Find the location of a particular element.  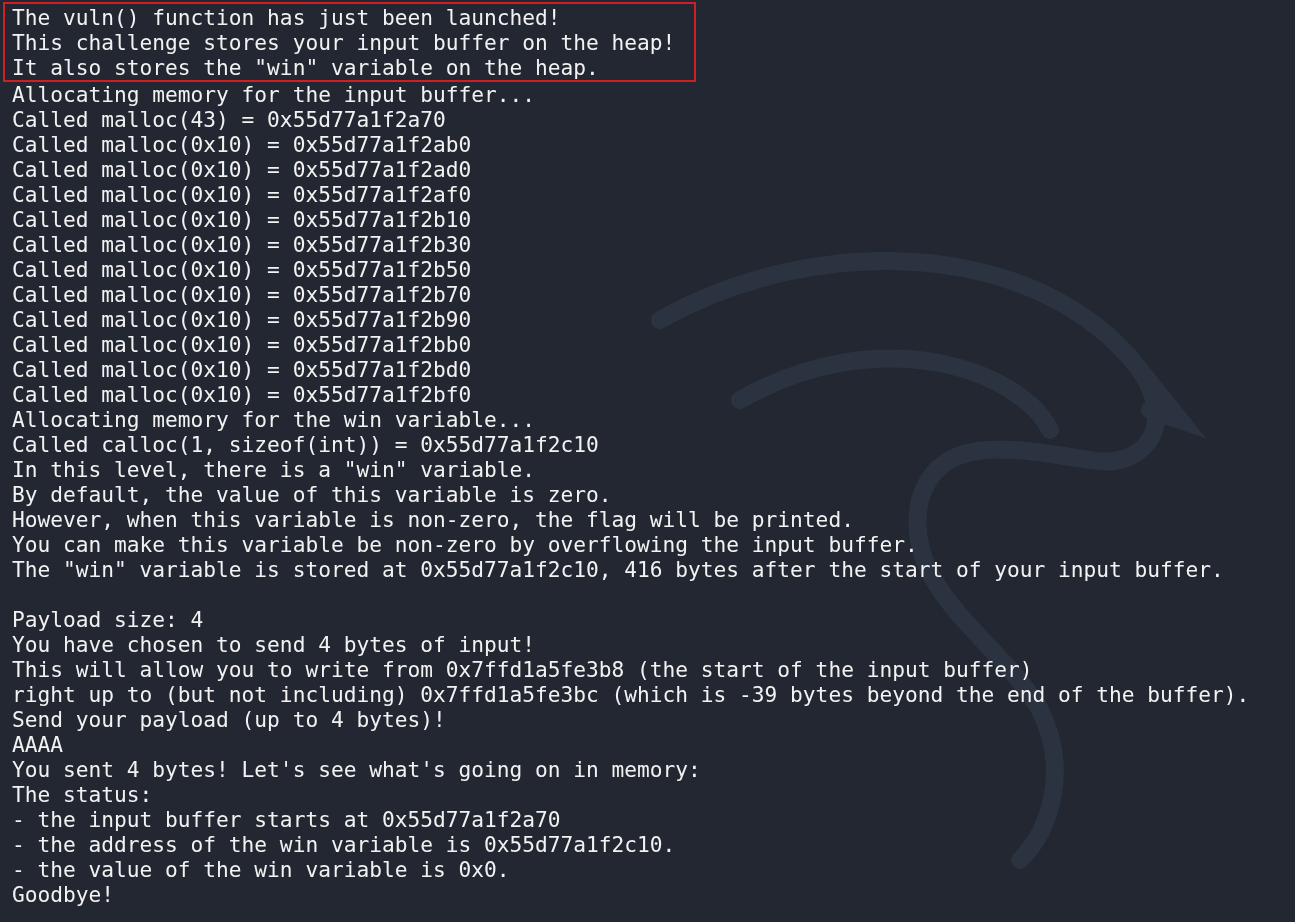

output-line: Called malloc(0x10) = 0x55d77a1f2b70 is located at coordinates (242, 294).